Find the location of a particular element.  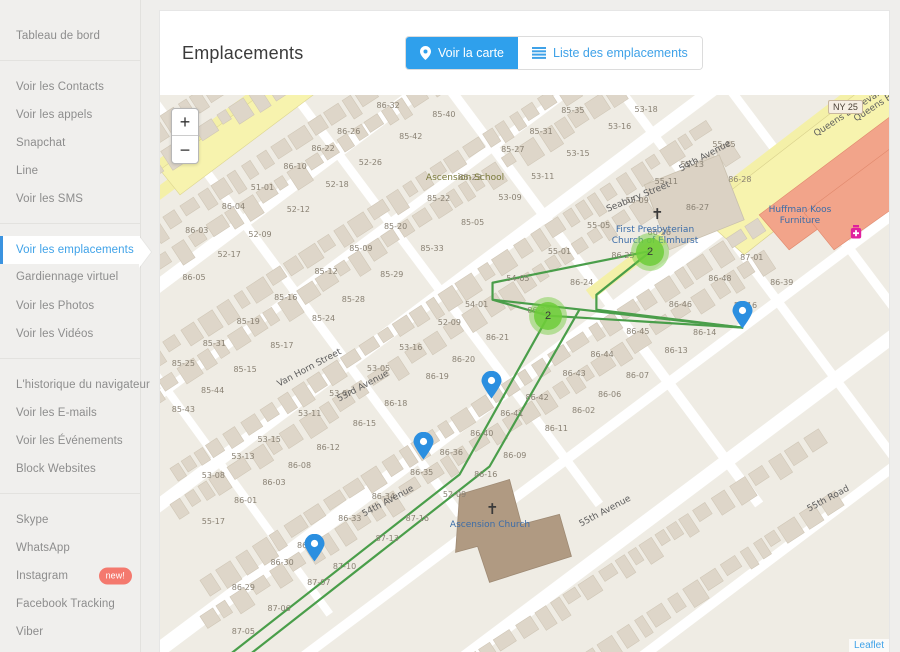

locations-list-button: Liste des emplacements is located at coordinates (610, 53).